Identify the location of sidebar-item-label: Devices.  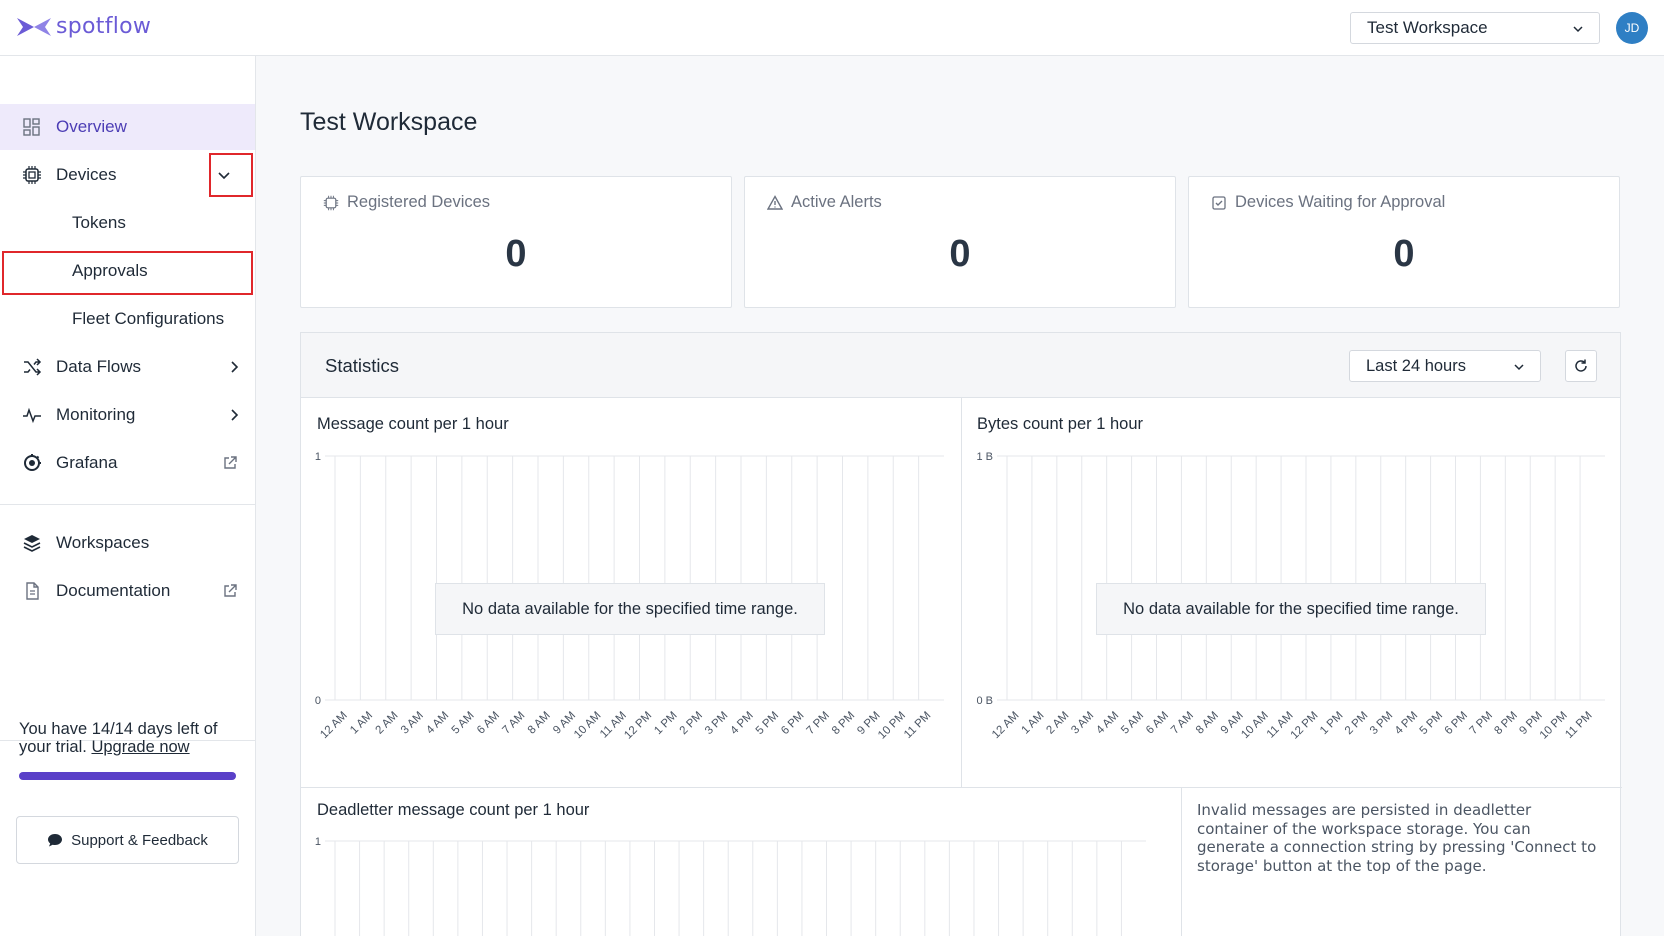
(86, 174).